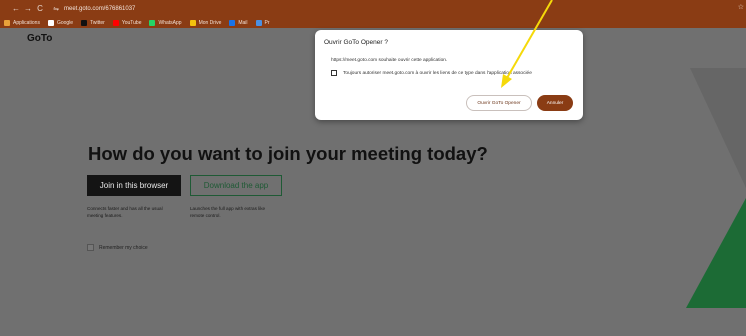  Describe the element at coordinates (210, 22) in the screenshot. I see `bookmark-label: Mon Drive` at that location.